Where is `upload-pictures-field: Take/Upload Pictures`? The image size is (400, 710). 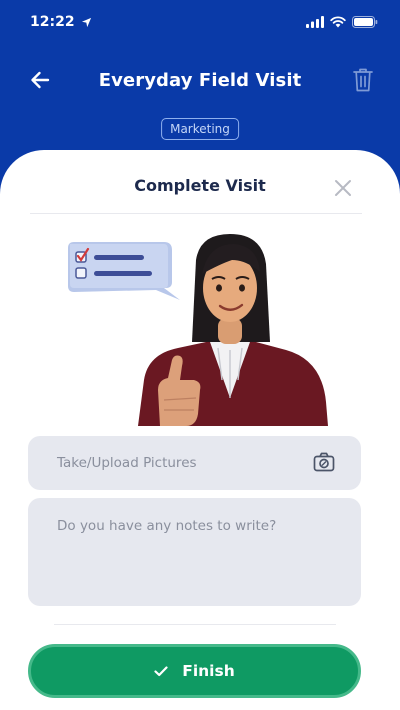
upload-pictures-field: Take/Upload Pictures is located at coordinates (194, 463).